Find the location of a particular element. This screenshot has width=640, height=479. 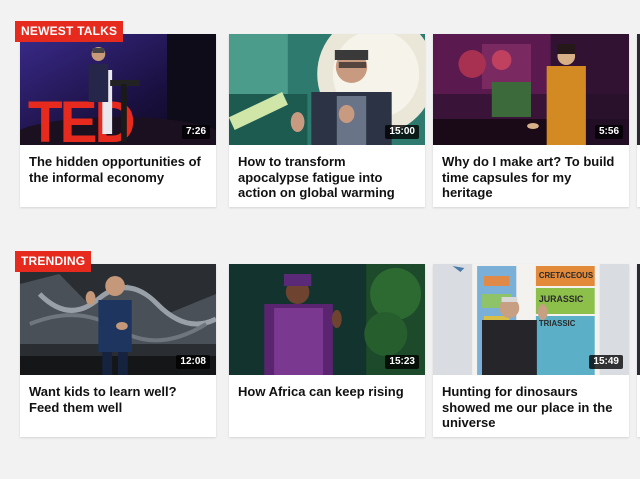

talk-duration: 5:56 is located at coordinates (608, 132).